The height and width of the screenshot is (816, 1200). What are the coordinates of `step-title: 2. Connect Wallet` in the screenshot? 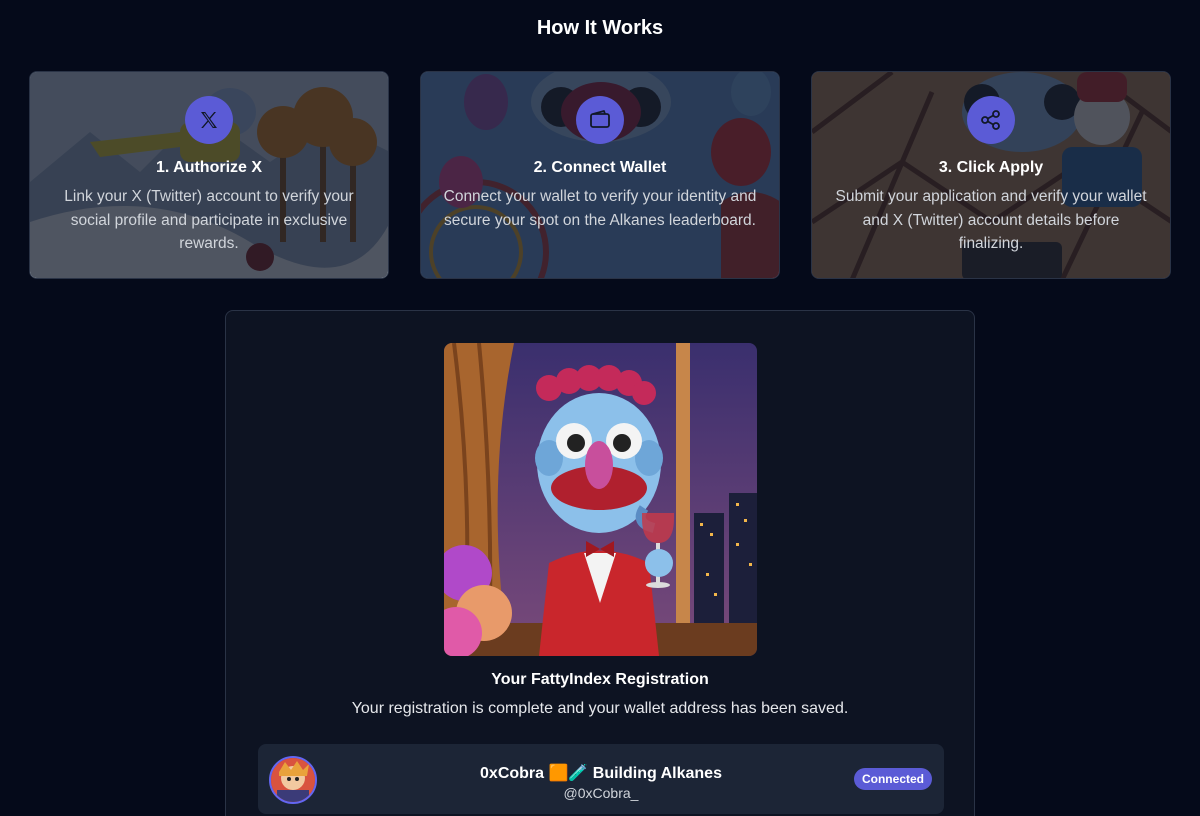 It's located at (600, 167).